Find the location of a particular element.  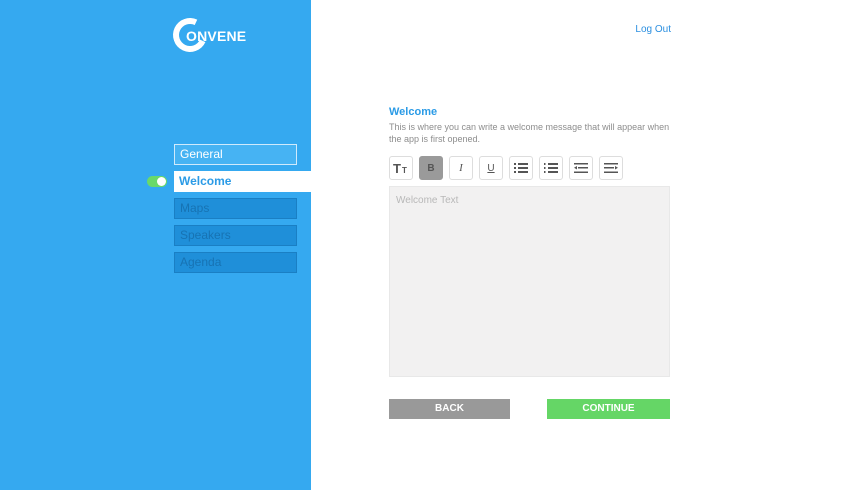

section-title: Welcome is located at coordinates (413, 112).